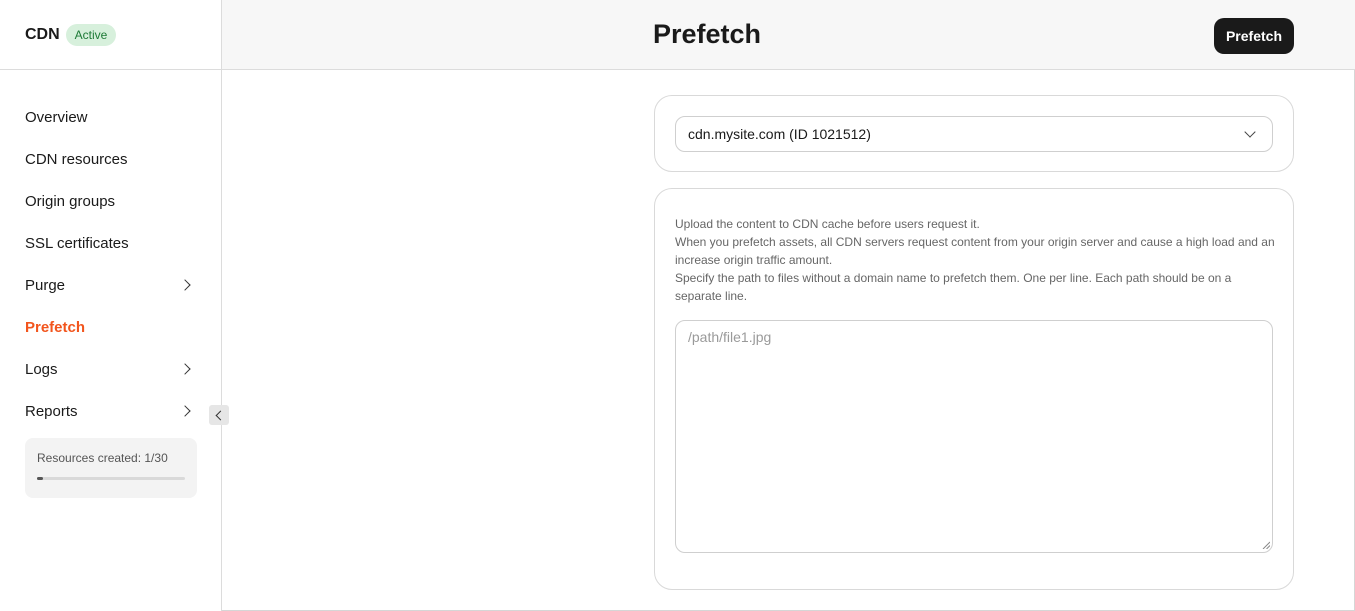 The image size is (1355, 611). I want to click on quota-progress-fill, so click(40, 478).